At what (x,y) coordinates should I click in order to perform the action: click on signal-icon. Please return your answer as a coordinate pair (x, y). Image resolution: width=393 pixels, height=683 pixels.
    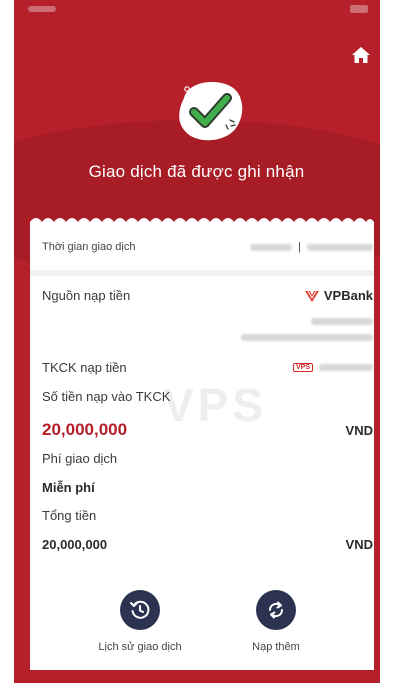
    Looking at the image, I should click on (42, 9).